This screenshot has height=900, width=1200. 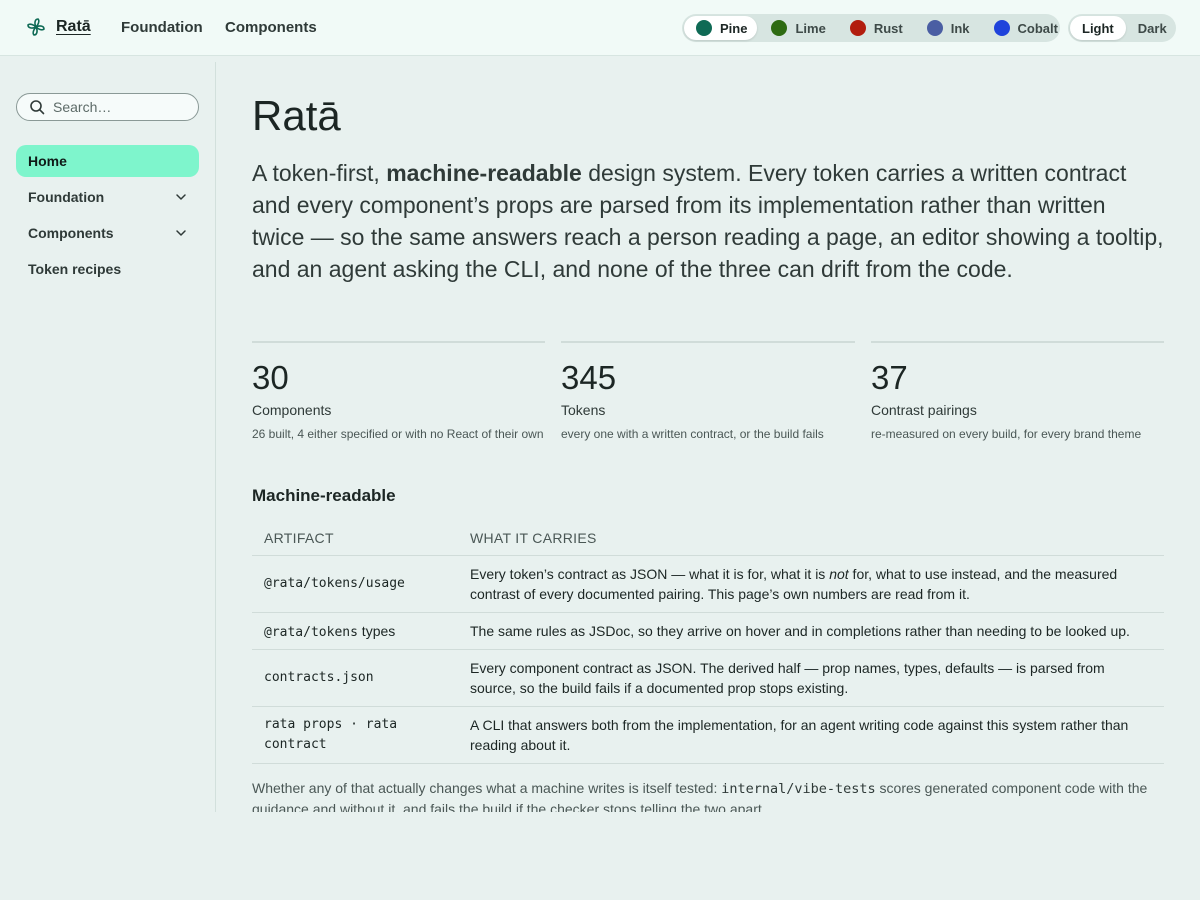 I want to click on footnote-code: internal/vibe-tests, so click(x=798, y=789).